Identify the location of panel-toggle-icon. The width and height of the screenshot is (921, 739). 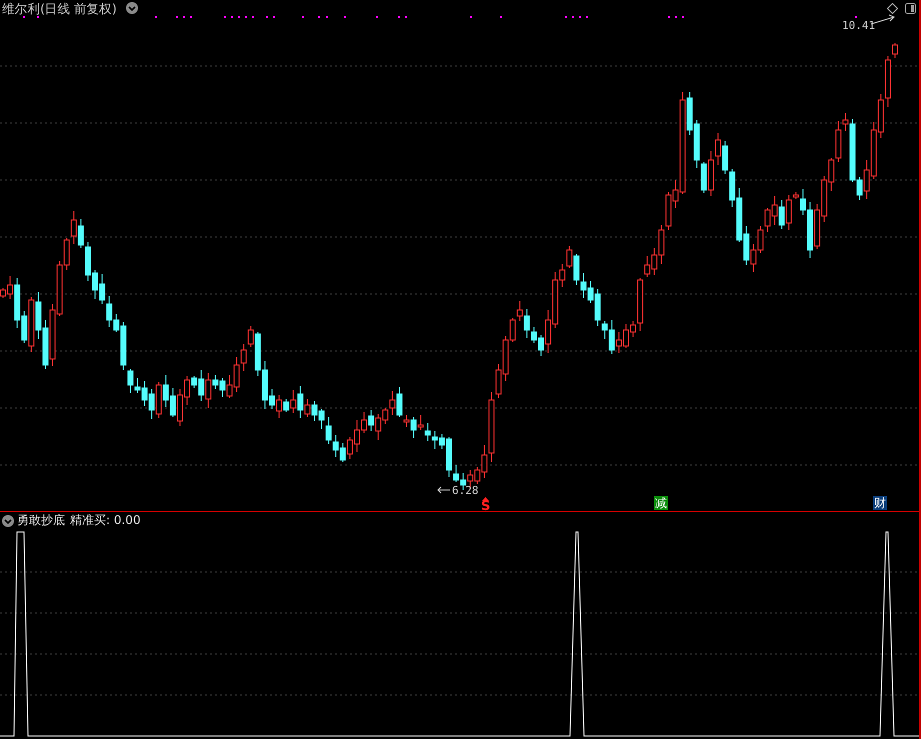
(910, 8).